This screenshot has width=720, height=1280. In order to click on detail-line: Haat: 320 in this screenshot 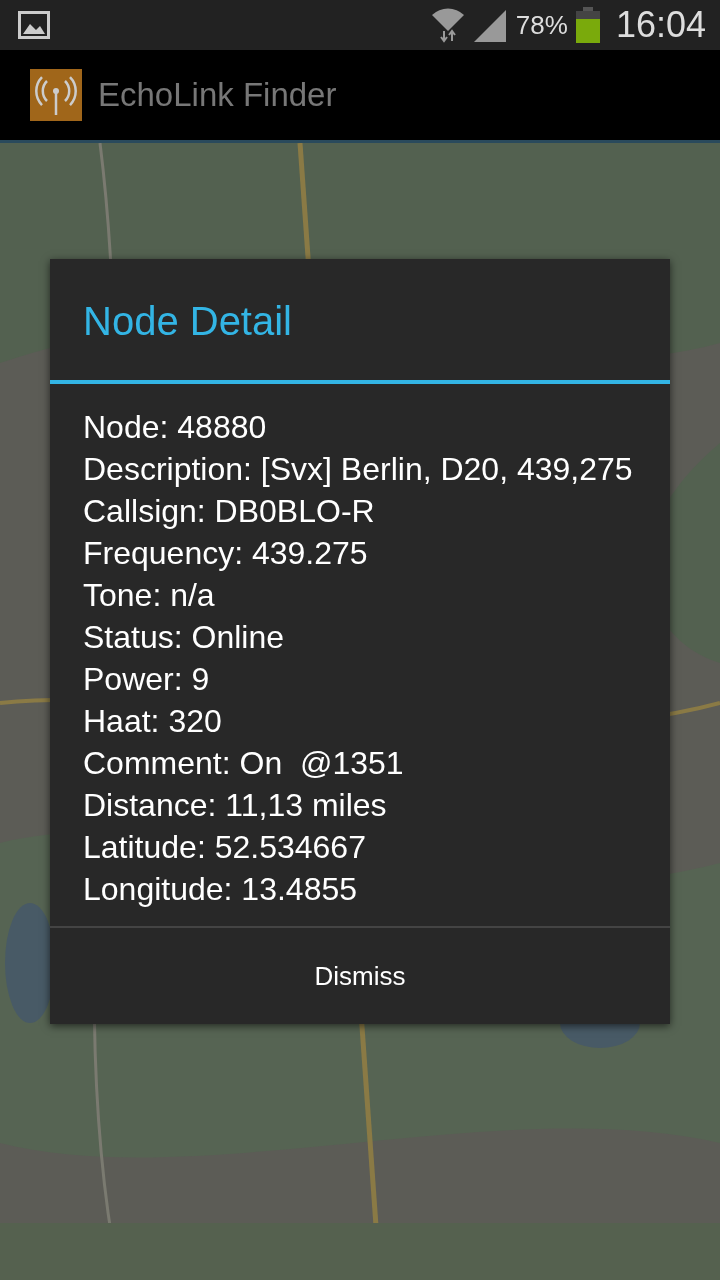, I will do `click(153, 721)`.